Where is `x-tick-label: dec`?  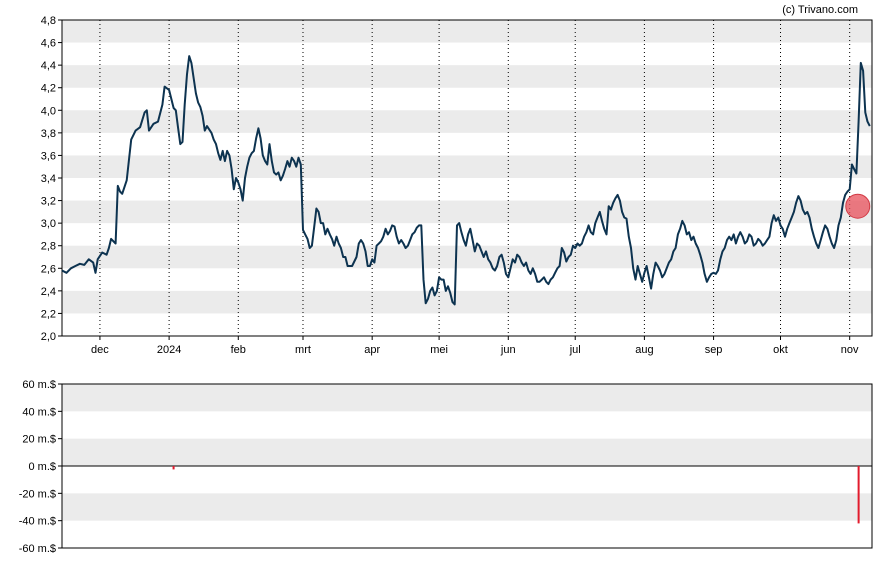 x-tick-label: dec is located at coordinates (100, 350).